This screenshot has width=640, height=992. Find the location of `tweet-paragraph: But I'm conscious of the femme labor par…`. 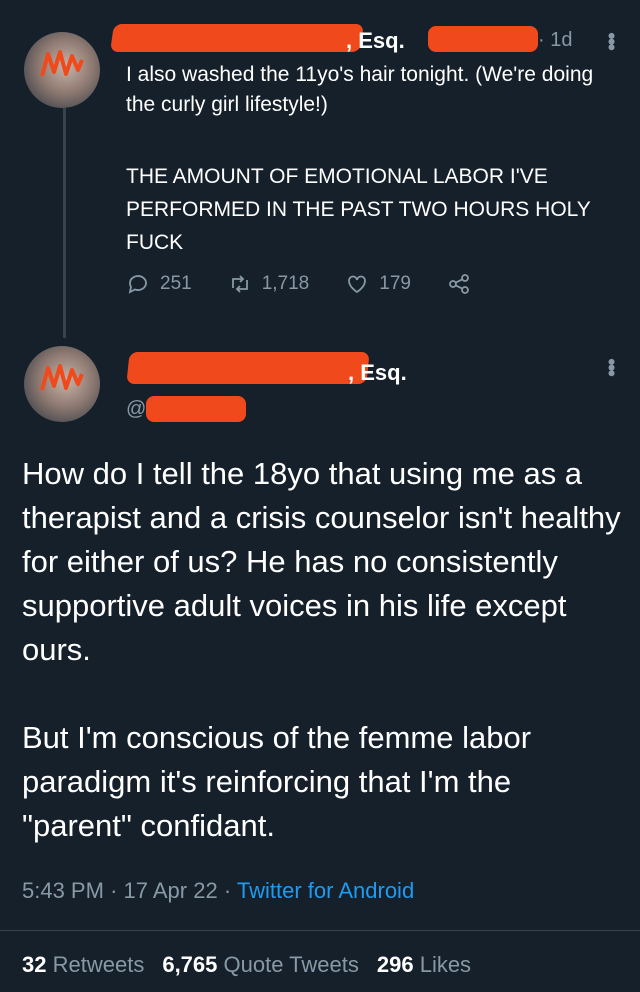

tweet-paragraph: But I'm conscious of the femme labor par… is located at coordinates (277, 781).